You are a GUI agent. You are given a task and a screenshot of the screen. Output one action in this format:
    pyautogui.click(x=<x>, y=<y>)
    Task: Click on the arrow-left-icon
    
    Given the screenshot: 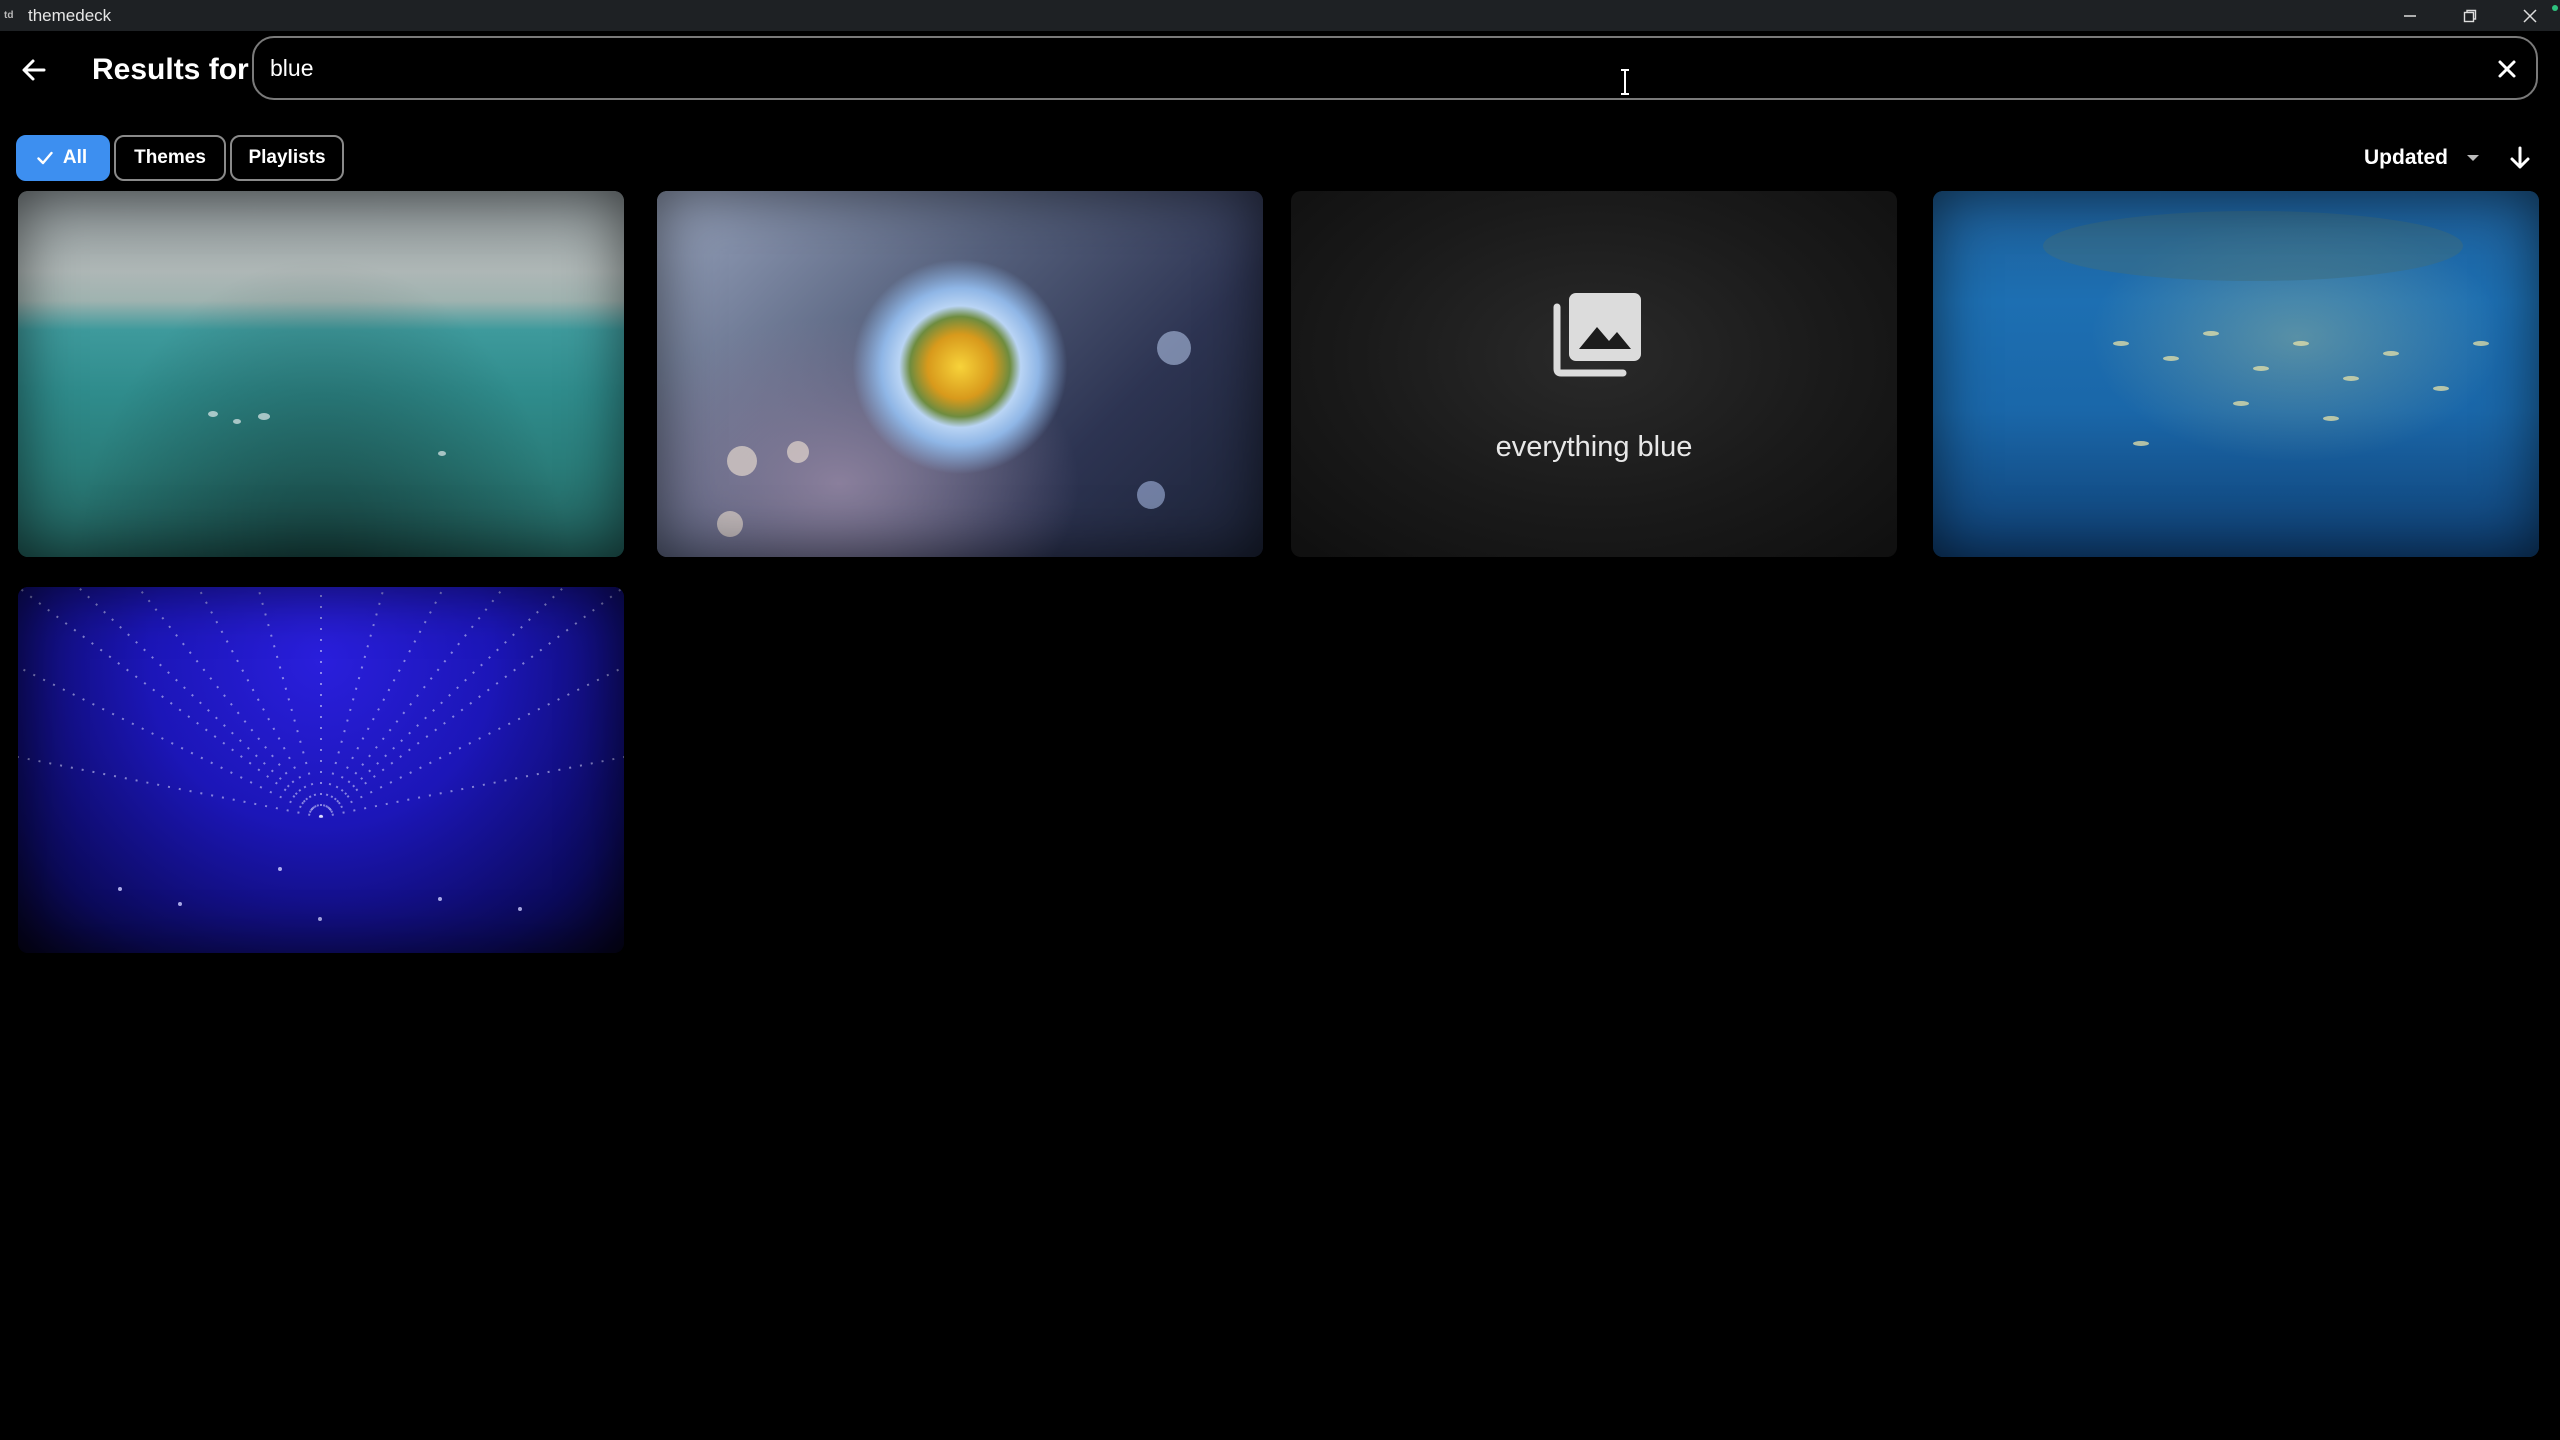 What is the action you would take?
    pyautogui.click(x=34, y=70)
    